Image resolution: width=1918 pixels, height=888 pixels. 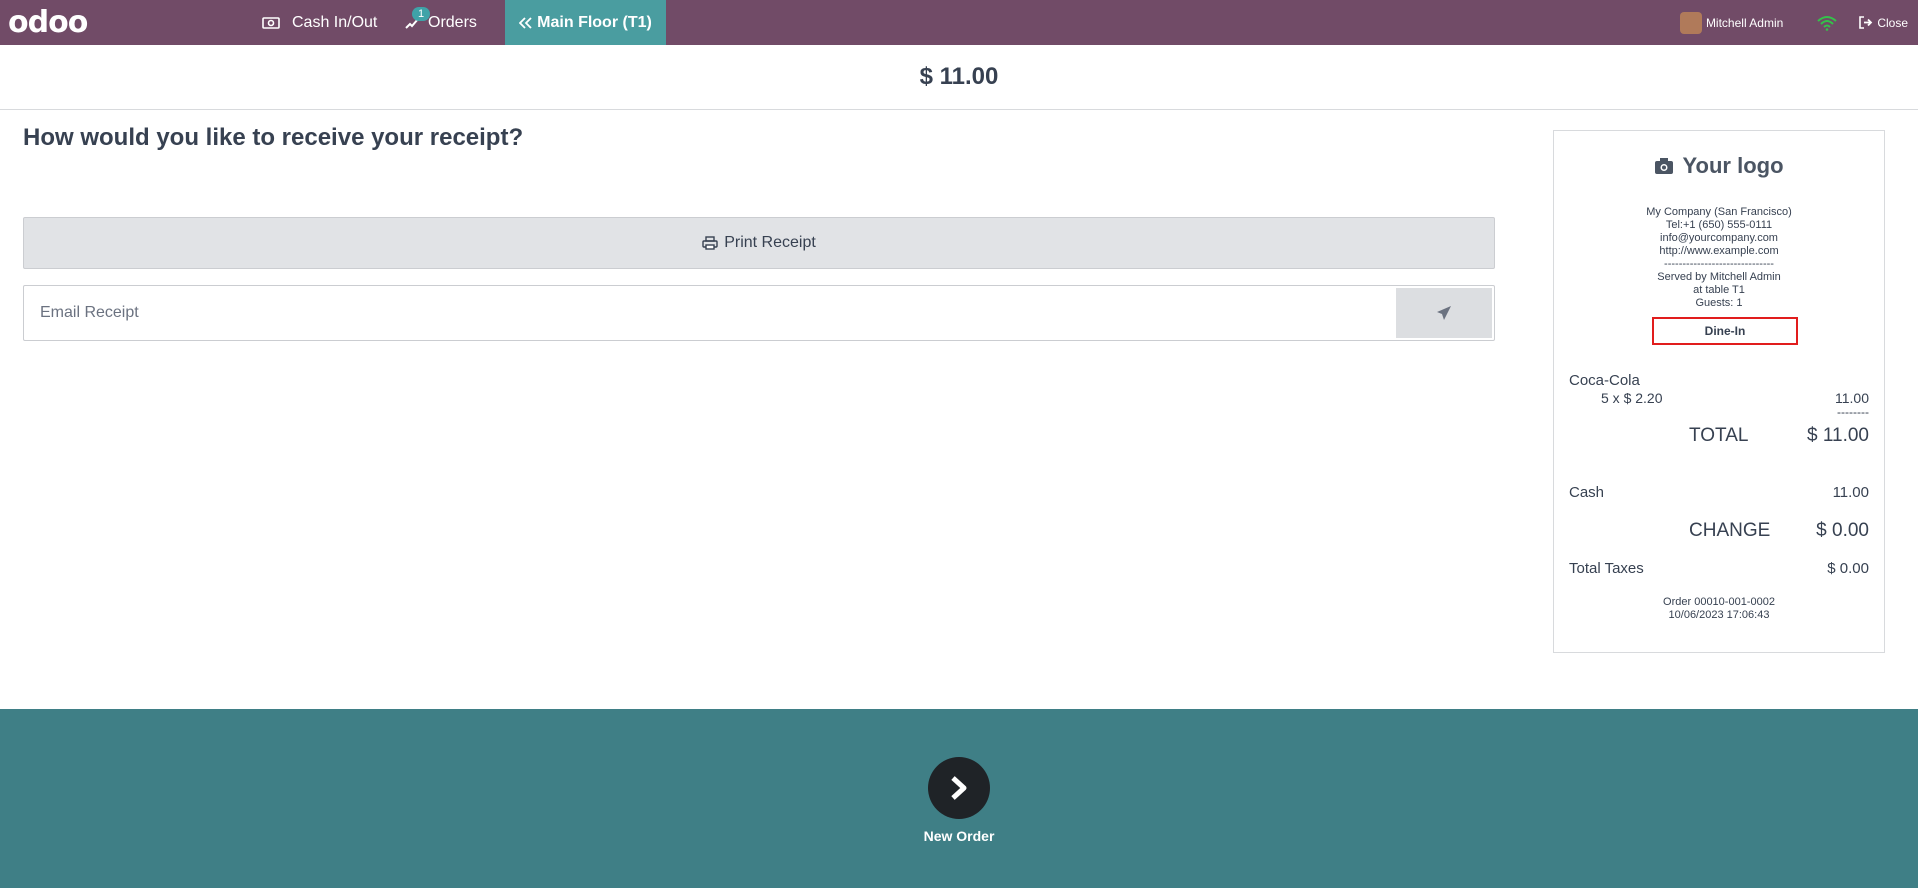 What do you see at coordinates (1632, 398) in the screenshot?
I see `product-qty-price: 5 x $ 2.20` at bounding box center [1632, 398].